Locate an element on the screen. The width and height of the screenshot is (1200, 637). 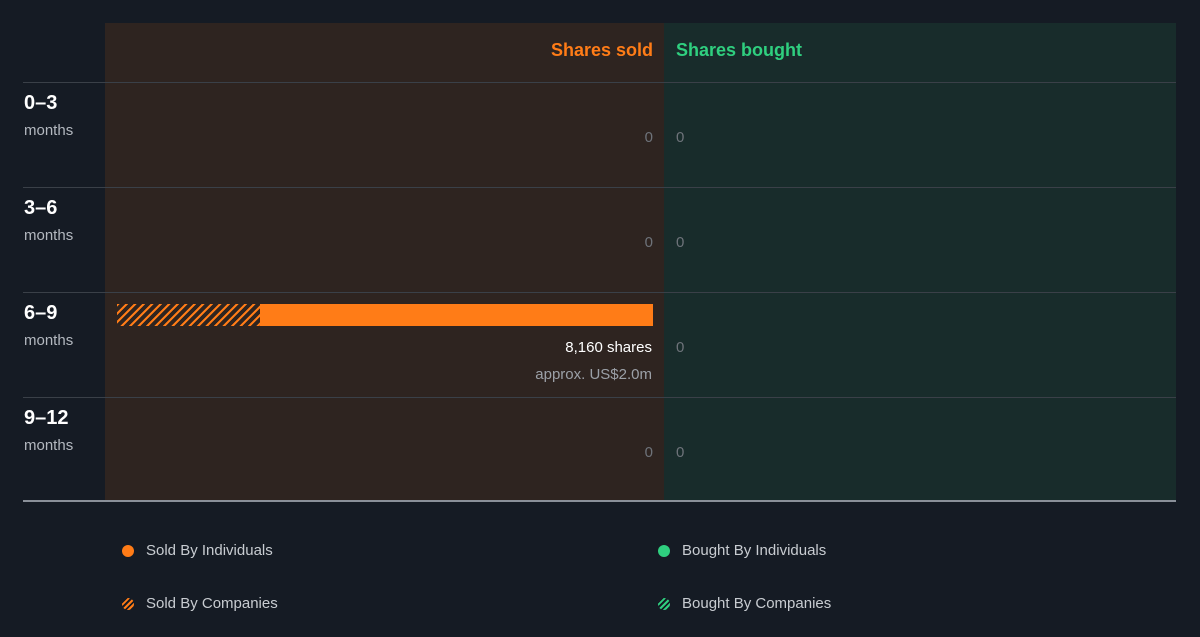
row-range-label: 9–12 is located at coordinates (46, 418).